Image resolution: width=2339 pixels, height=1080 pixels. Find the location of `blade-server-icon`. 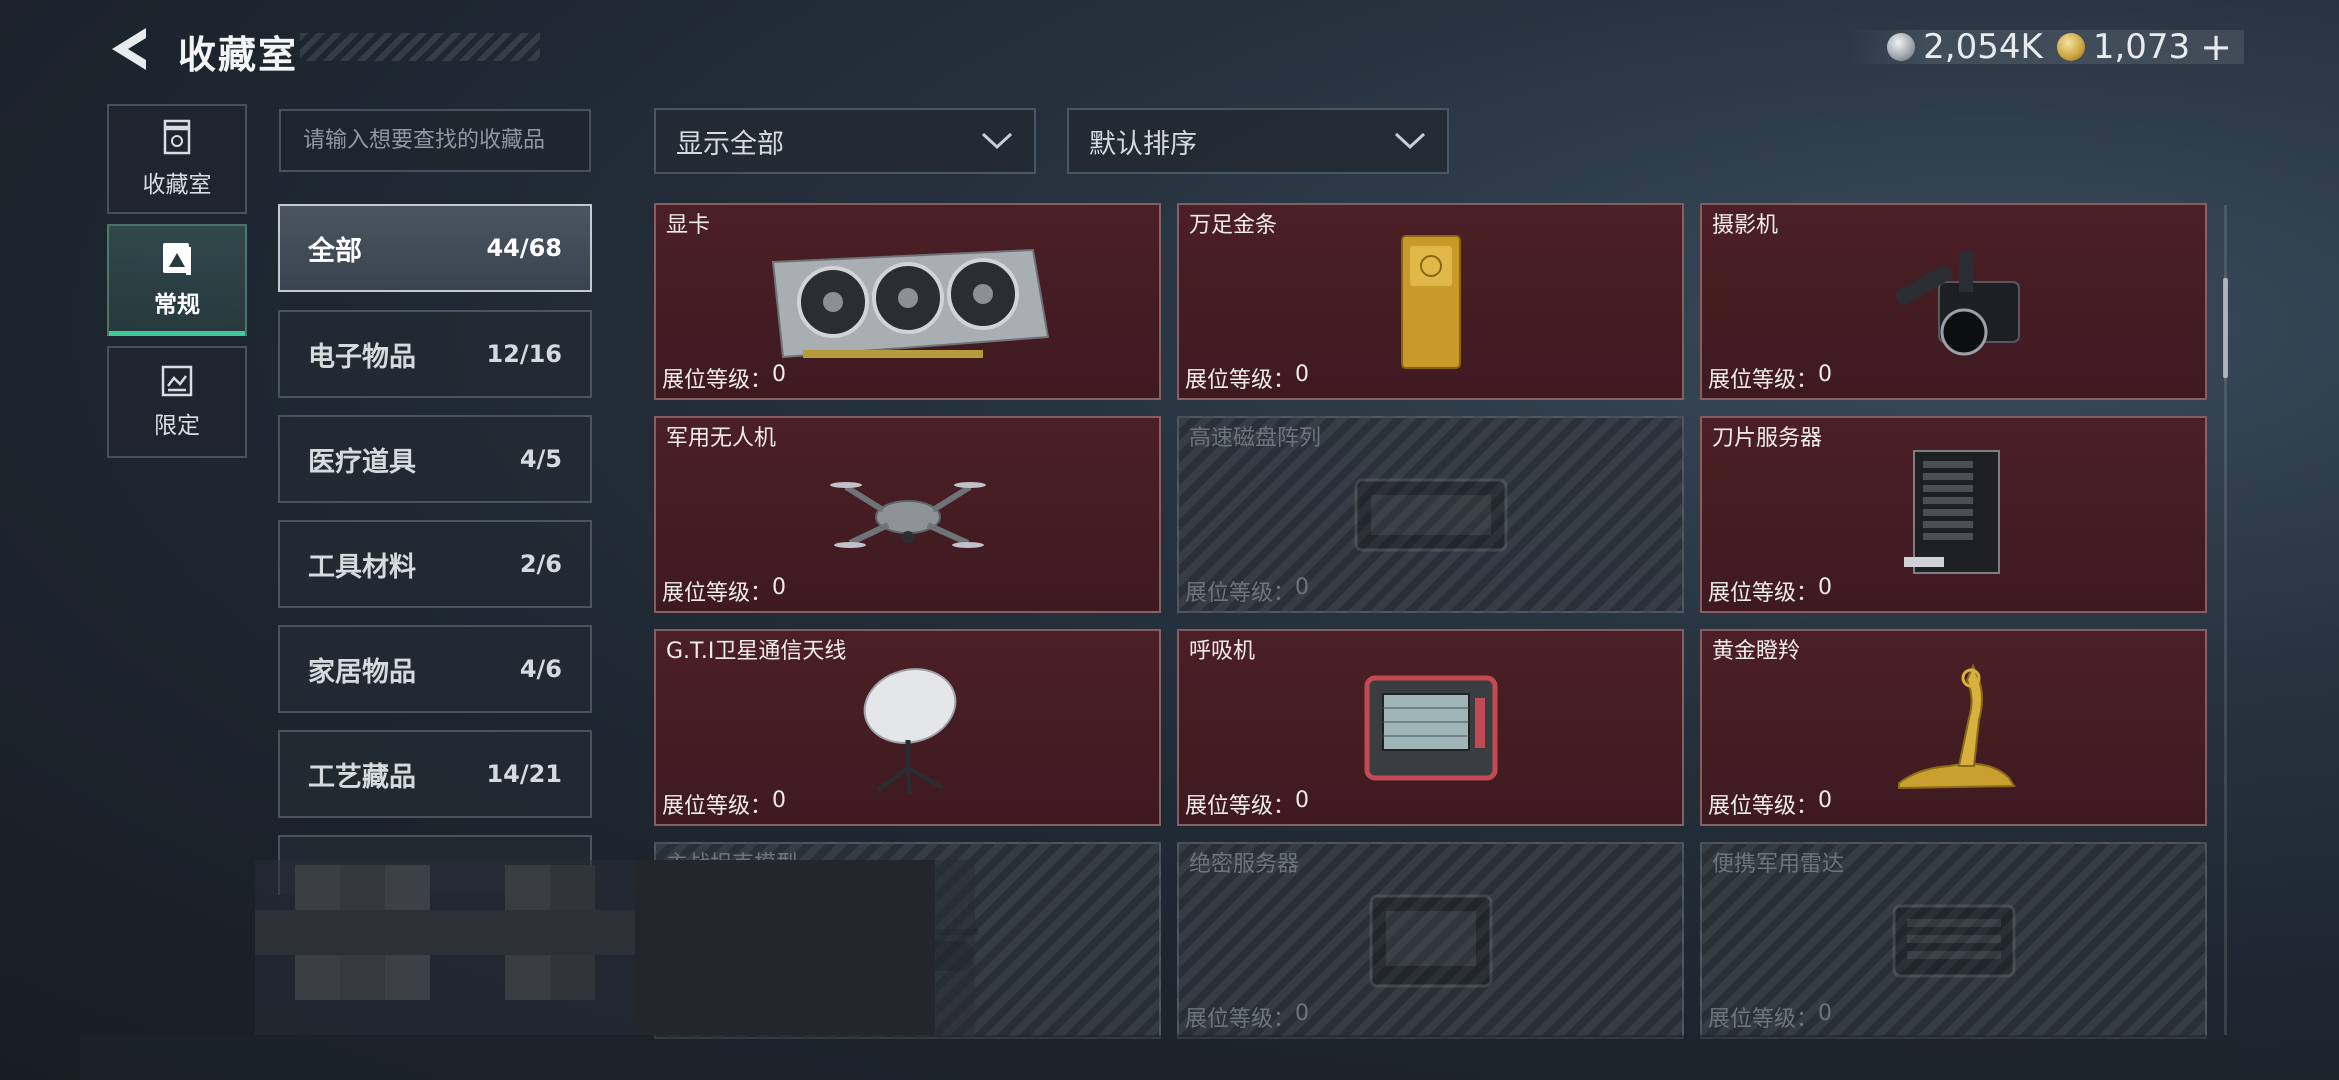

blade-server-icon is located at coordinates (1951, 511).